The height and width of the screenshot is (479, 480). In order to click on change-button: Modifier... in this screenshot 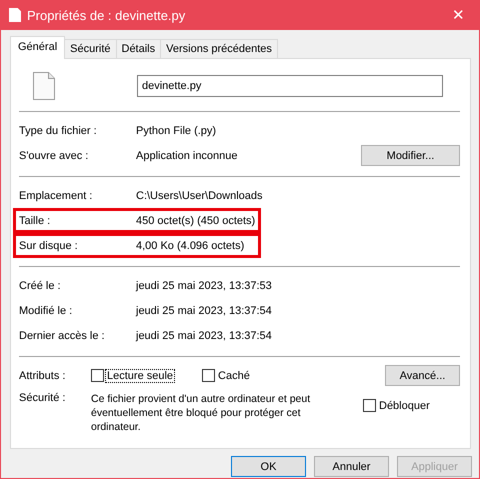, I will do `click(410, 155)`.